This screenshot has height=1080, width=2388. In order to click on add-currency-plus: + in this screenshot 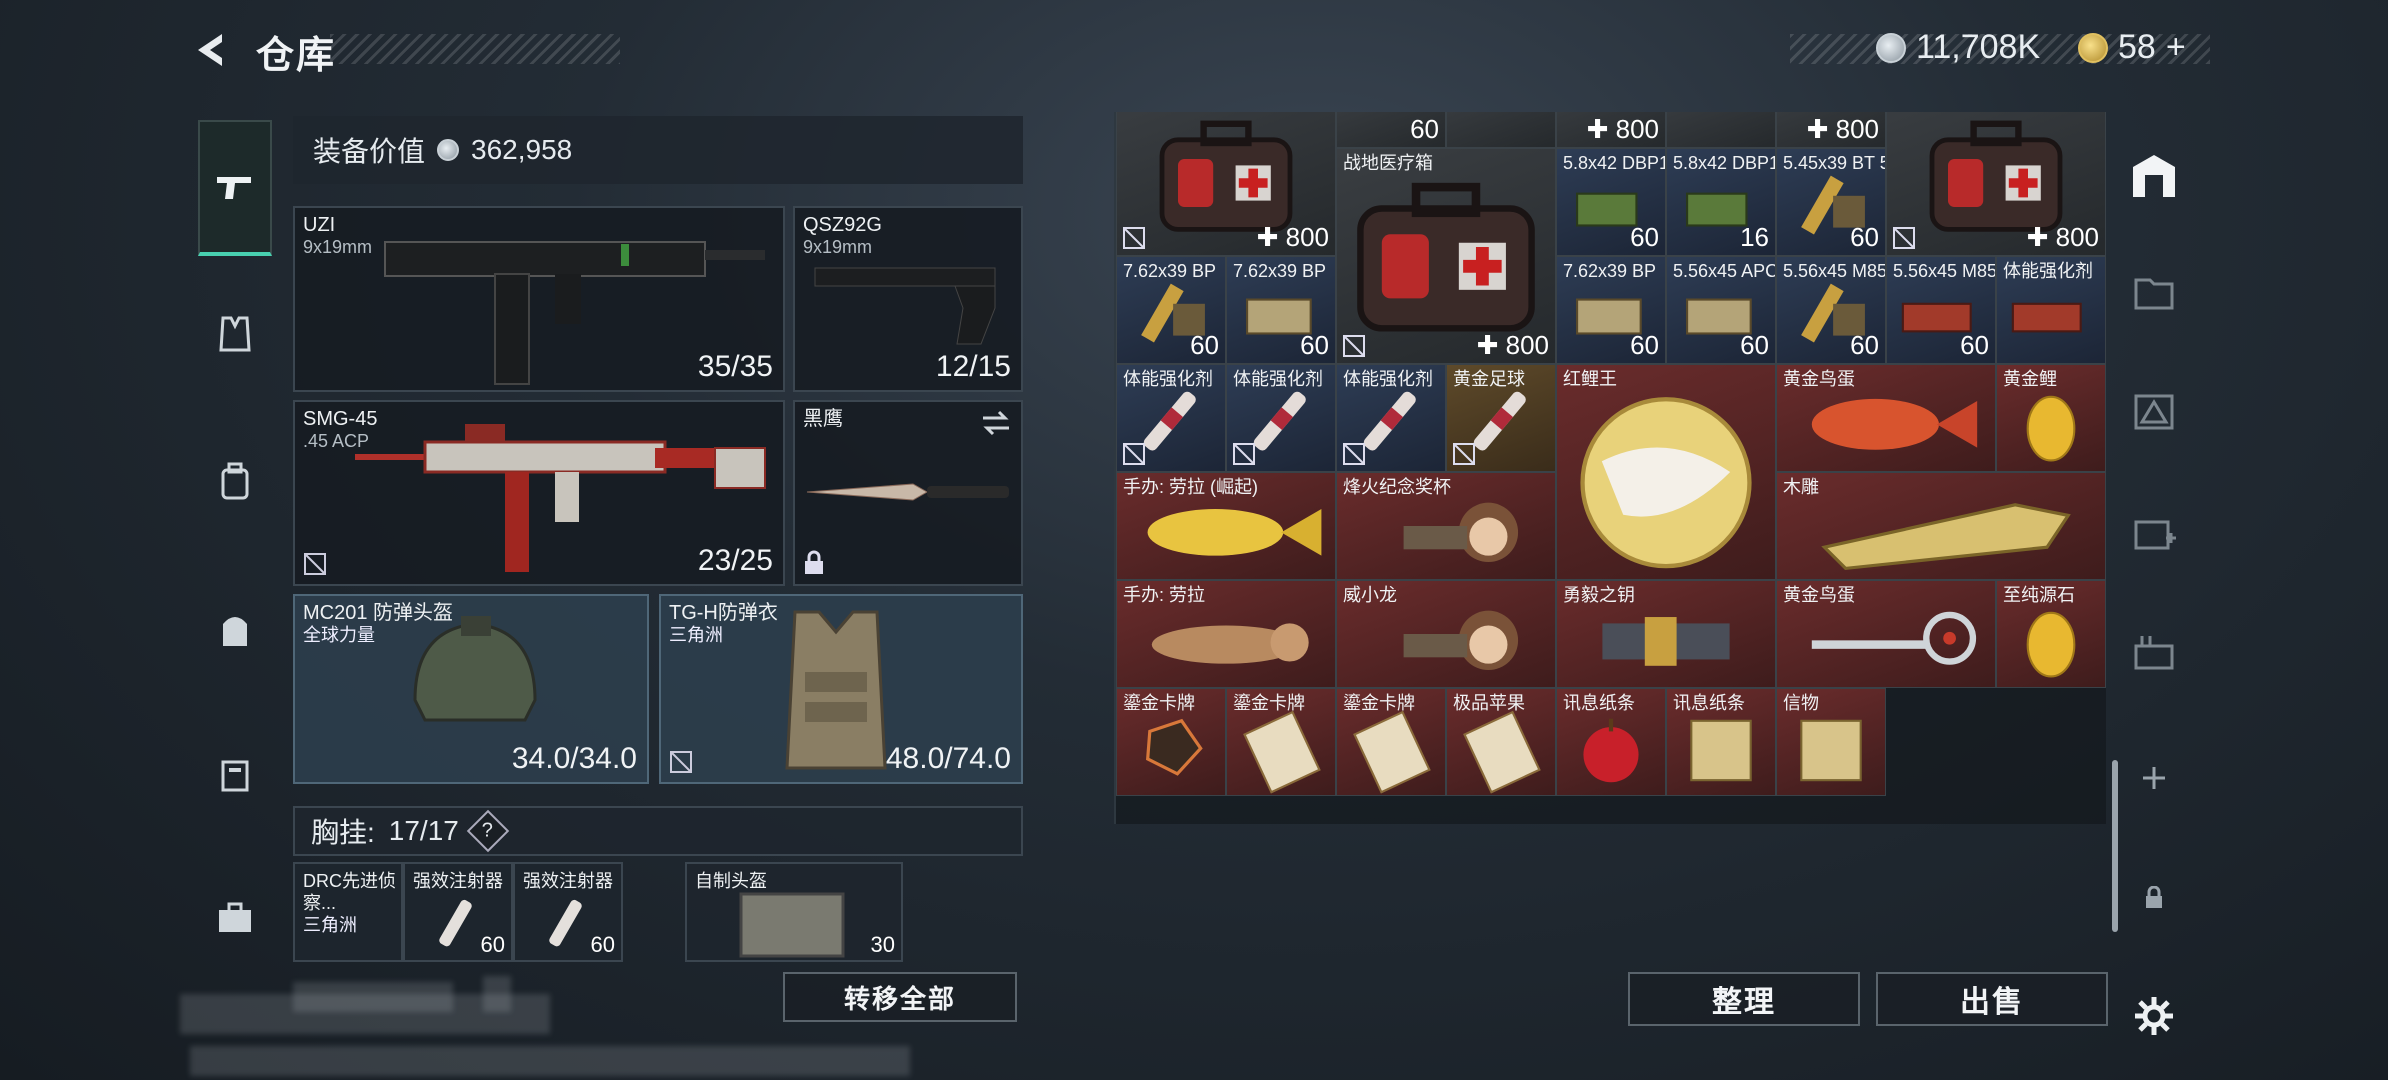, I will do `click(2176, 47)`.